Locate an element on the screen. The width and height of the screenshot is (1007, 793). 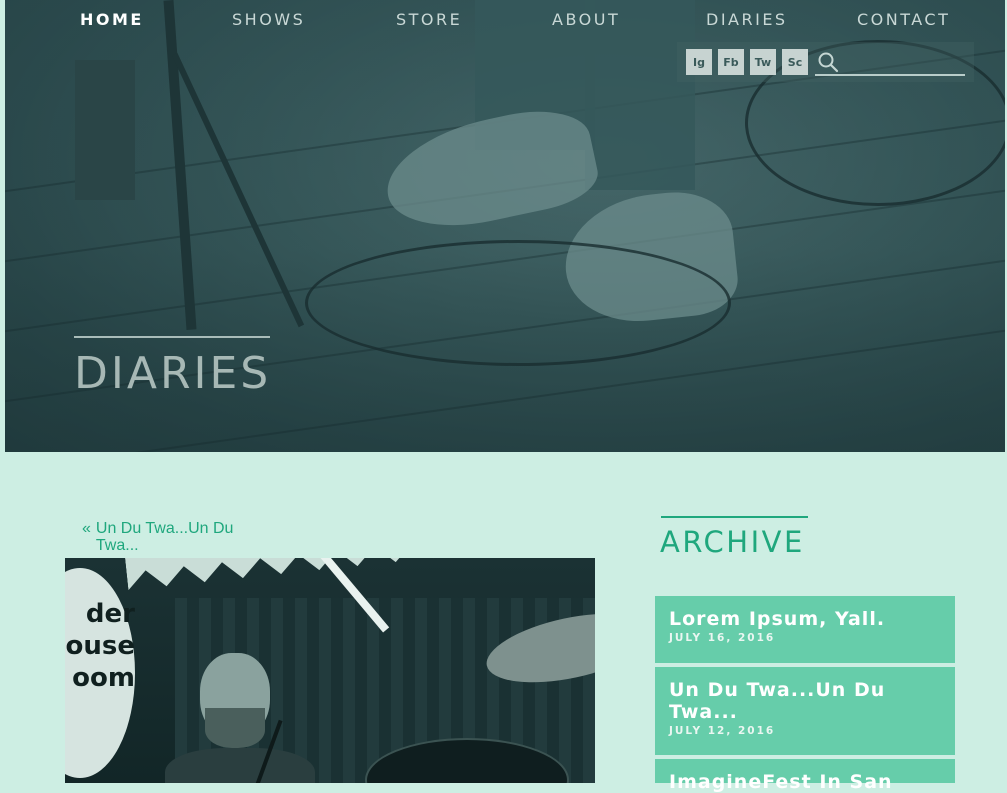
archive-heading: ARCHIVE is located at coordinates (732, 542).